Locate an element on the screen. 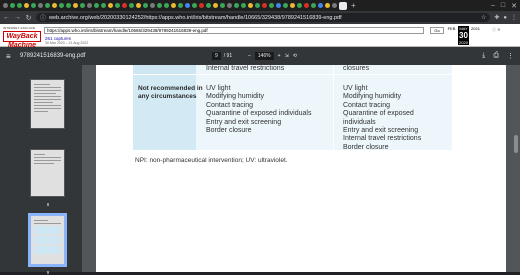  profile-icon: ● is located at coordinates (505, 18).